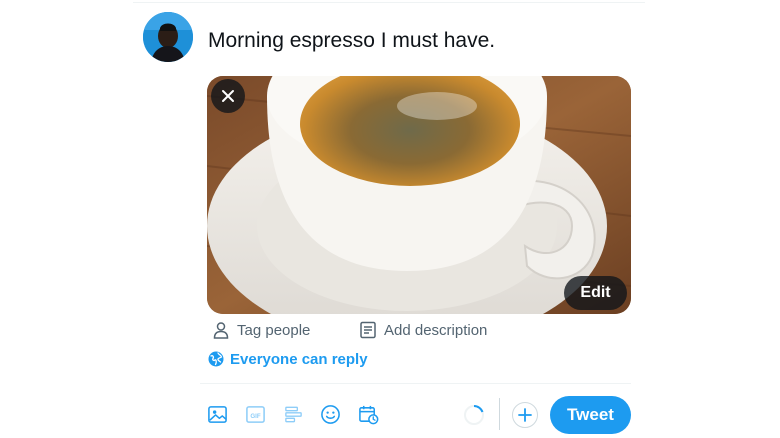  Describe the element at coordinates (595, 293) in the screenshot. I see `edit-media-button: Edit` at that location.